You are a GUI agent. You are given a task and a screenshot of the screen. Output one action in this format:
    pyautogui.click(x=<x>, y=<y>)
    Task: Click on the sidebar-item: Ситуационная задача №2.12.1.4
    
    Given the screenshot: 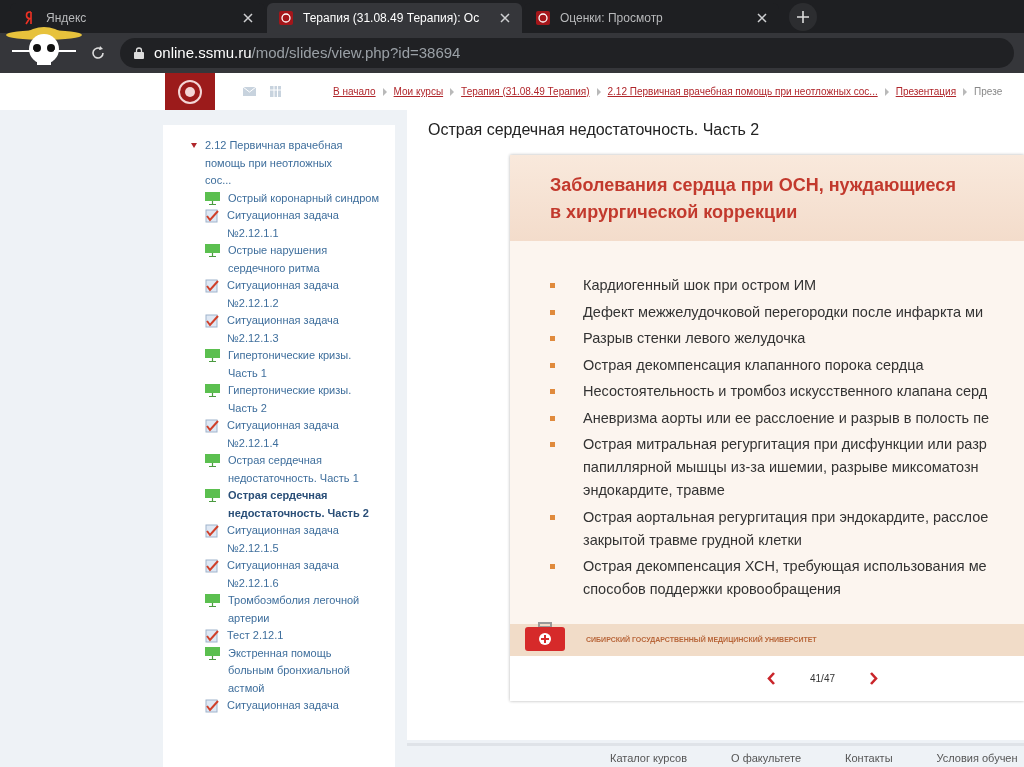 What is the action you would take?
    pyautogui.click(x=303, y=434)
    